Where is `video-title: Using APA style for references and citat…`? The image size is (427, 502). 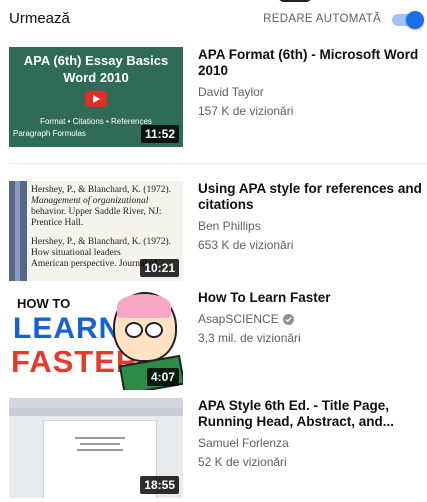
video-title: Using APA style for references and citat… is located at coordinates (312, 197).